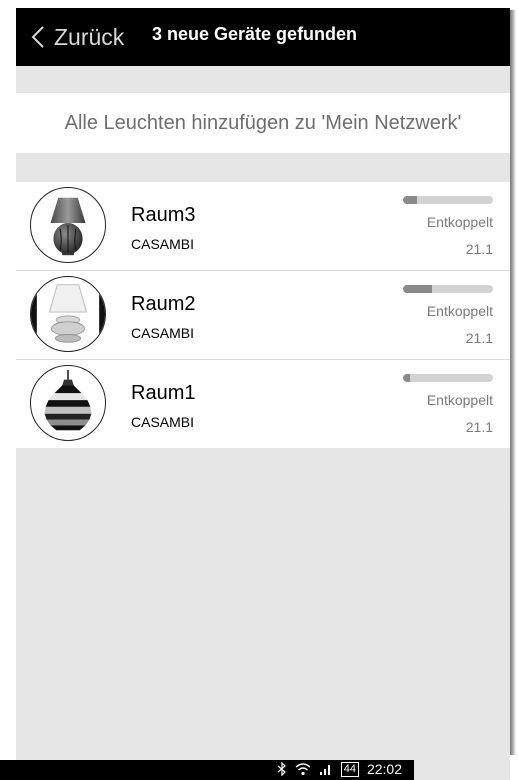 Image resolution: width=518 pixels, height=780 pixels. What do you see at coordinates (163, 393) in the screenshot?
I see `device-name: Raum1` at bounding box center [163, 393].